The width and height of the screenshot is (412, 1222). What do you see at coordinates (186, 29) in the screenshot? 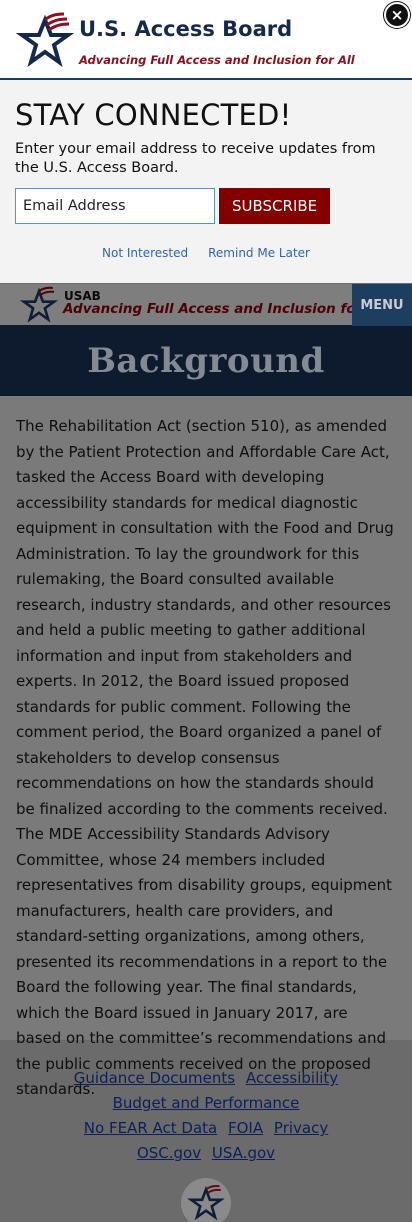
I see `logo-title: U.S. Access Board` at bounding box center [186, 29].